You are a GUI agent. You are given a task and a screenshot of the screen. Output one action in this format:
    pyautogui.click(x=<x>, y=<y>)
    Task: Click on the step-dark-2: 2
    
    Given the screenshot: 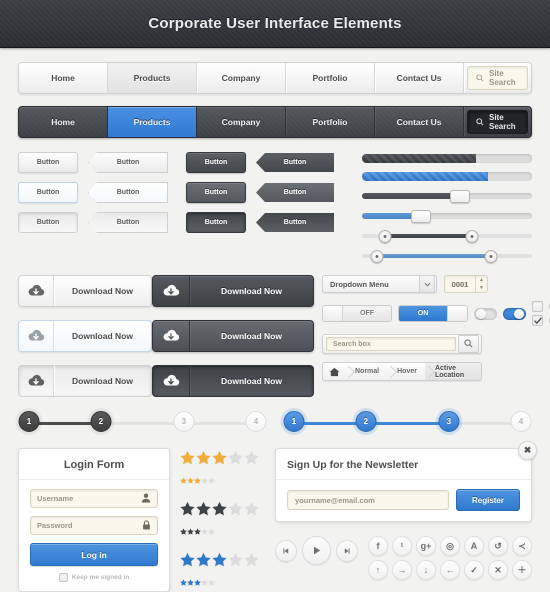 What is the action you would take?
    pyautogui.click(x=101, y=421)
    